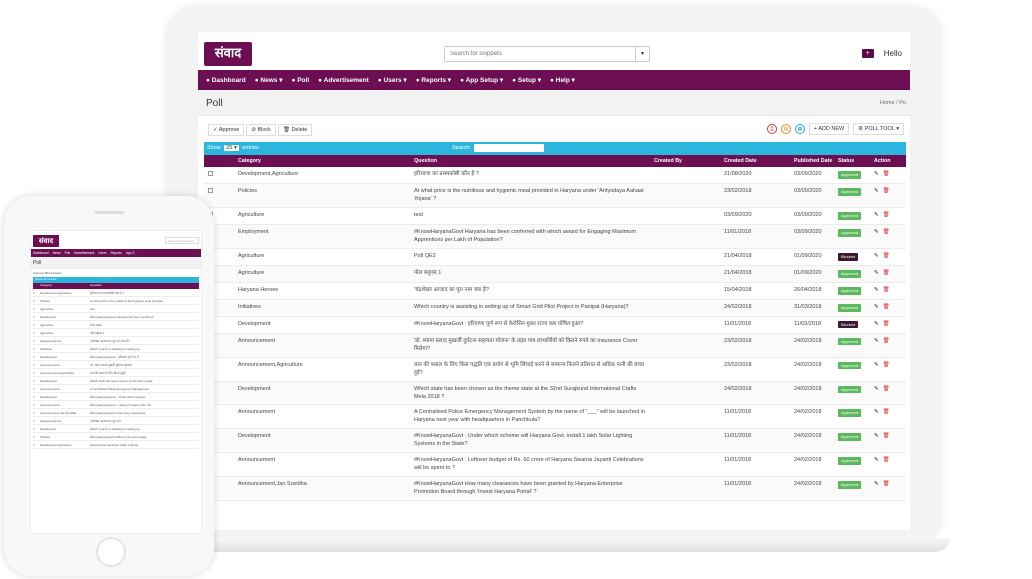 This screenshot has width=1032, height=579. I want to click on phone-nav-item: Users, so click(102, 253).